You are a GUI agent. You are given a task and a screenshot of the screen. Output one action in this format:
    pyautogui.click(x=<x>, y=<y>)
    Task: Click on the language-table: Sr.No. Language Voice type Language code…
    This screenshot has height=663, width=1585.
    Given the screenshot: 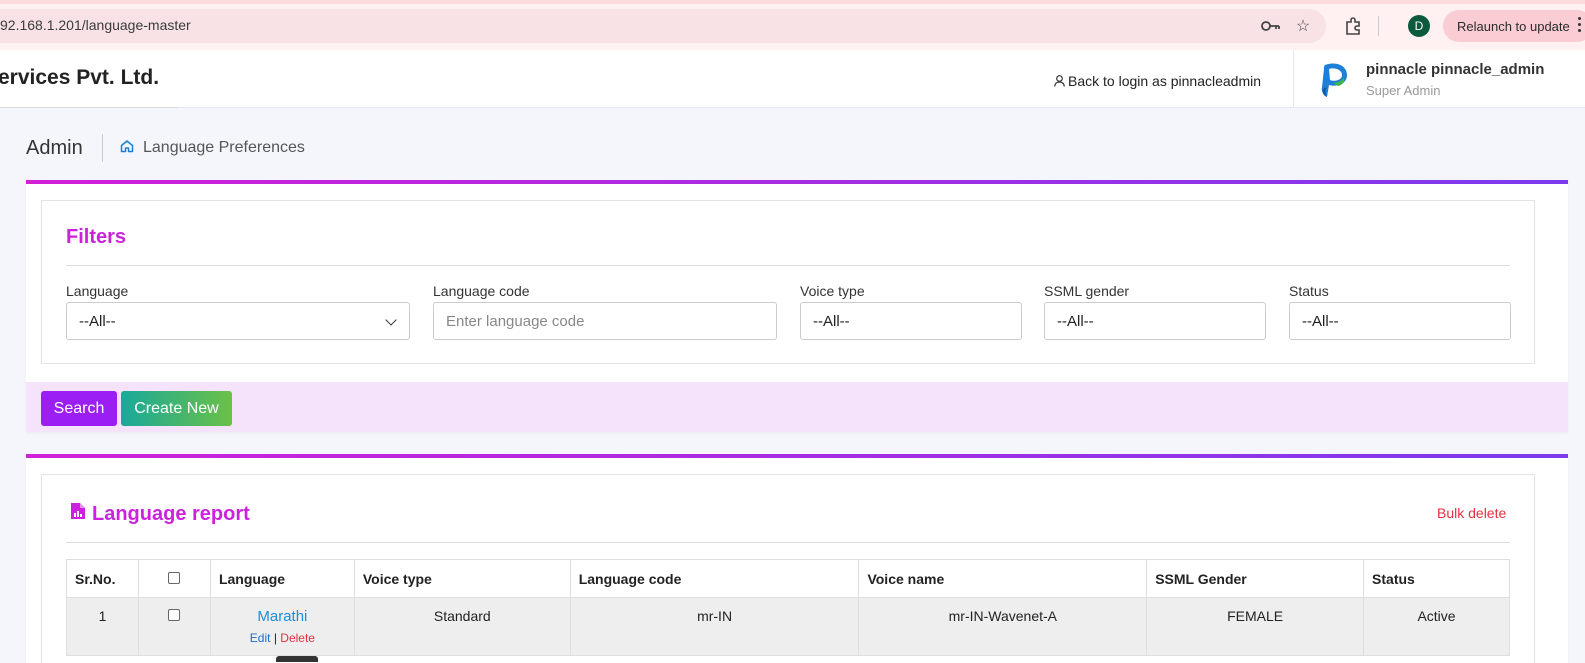 What is the action you would take?
    pyautogui.click(x=788, y=607)
    